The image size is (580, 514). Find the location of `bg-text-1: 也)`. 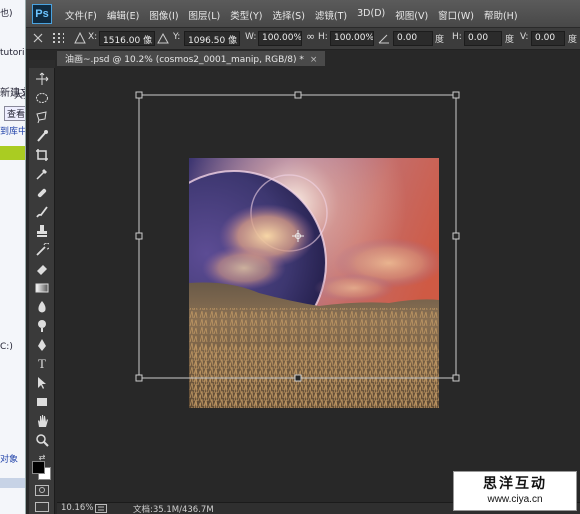

bg-text-1: 也) is located at coordinates (6, 14).